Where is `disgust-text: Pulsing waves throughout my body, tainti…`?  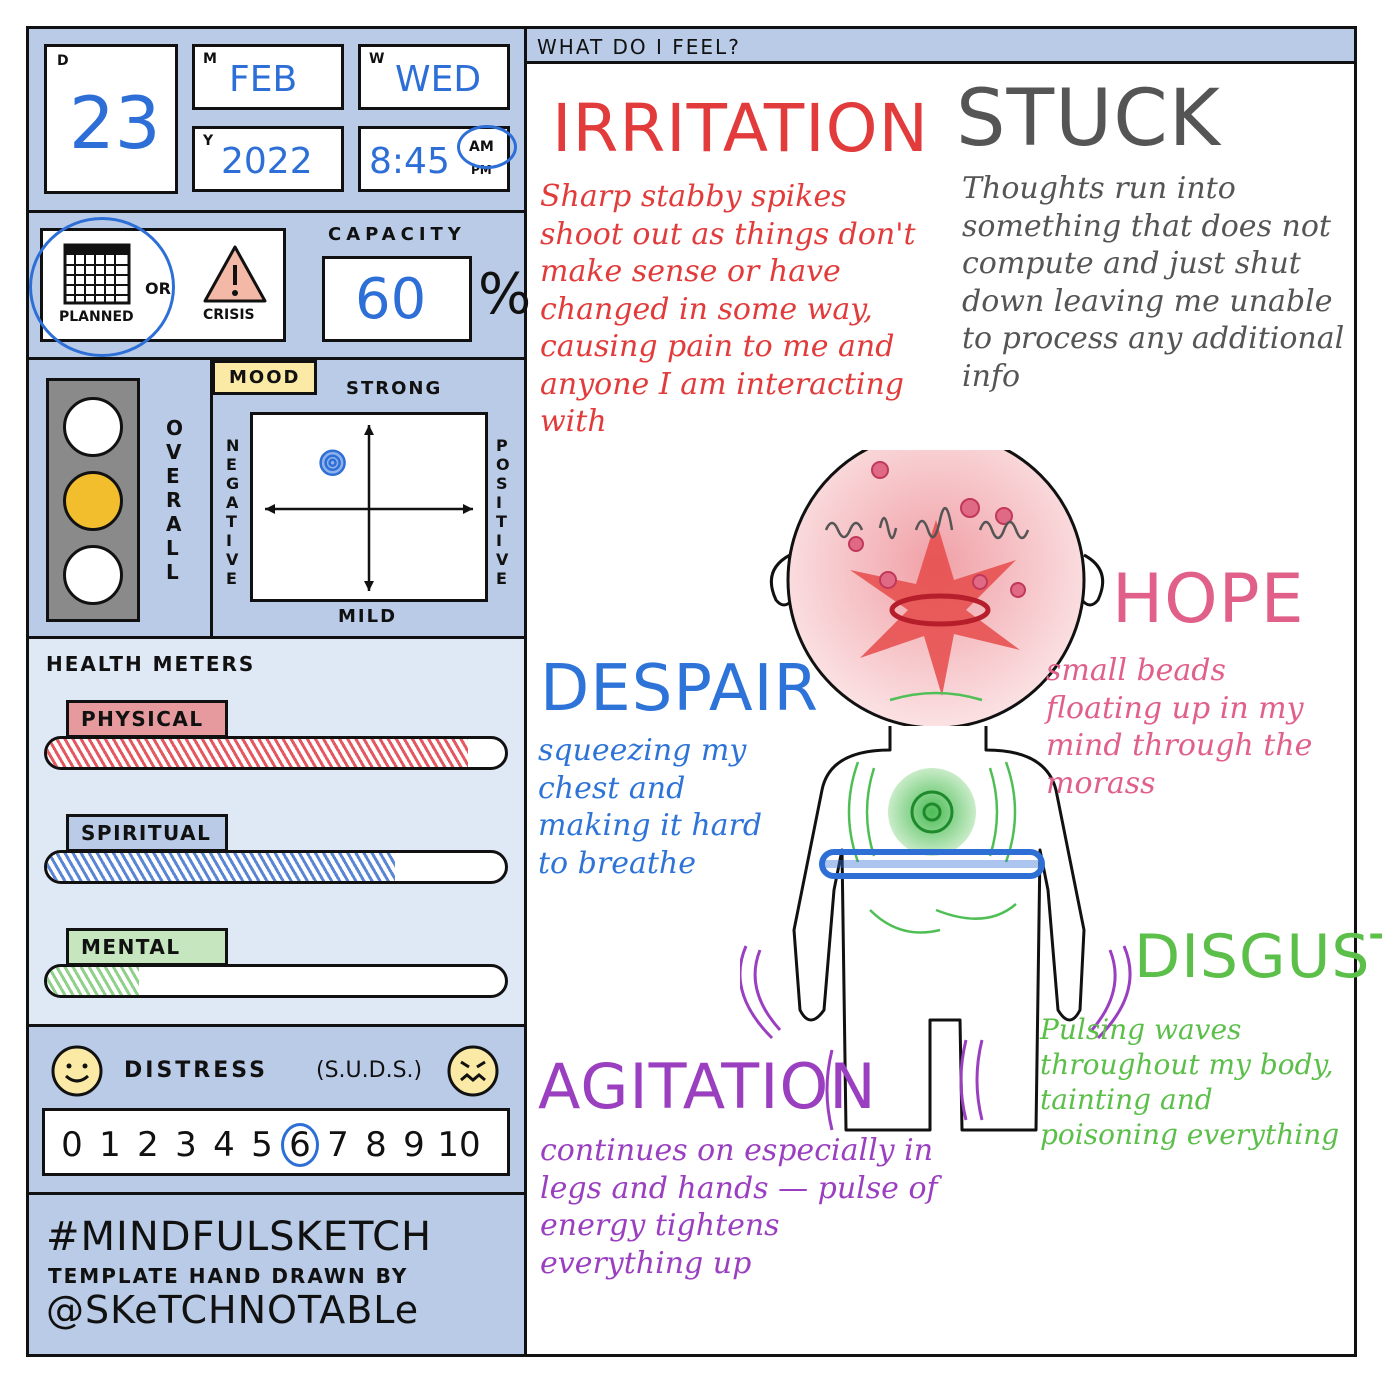 disgust-text: Pulsing waves throughout my body, tainti… is located at coordinates (1190, 1082).